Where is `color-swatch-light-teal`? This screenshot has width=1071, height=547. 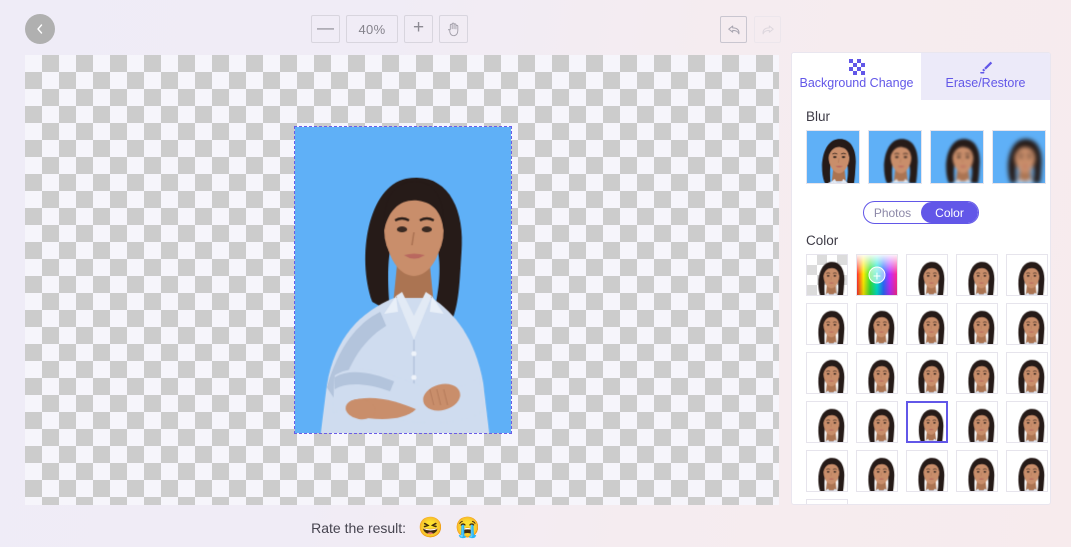 color-swatch-light-teal is located at coordinates (827, 422).